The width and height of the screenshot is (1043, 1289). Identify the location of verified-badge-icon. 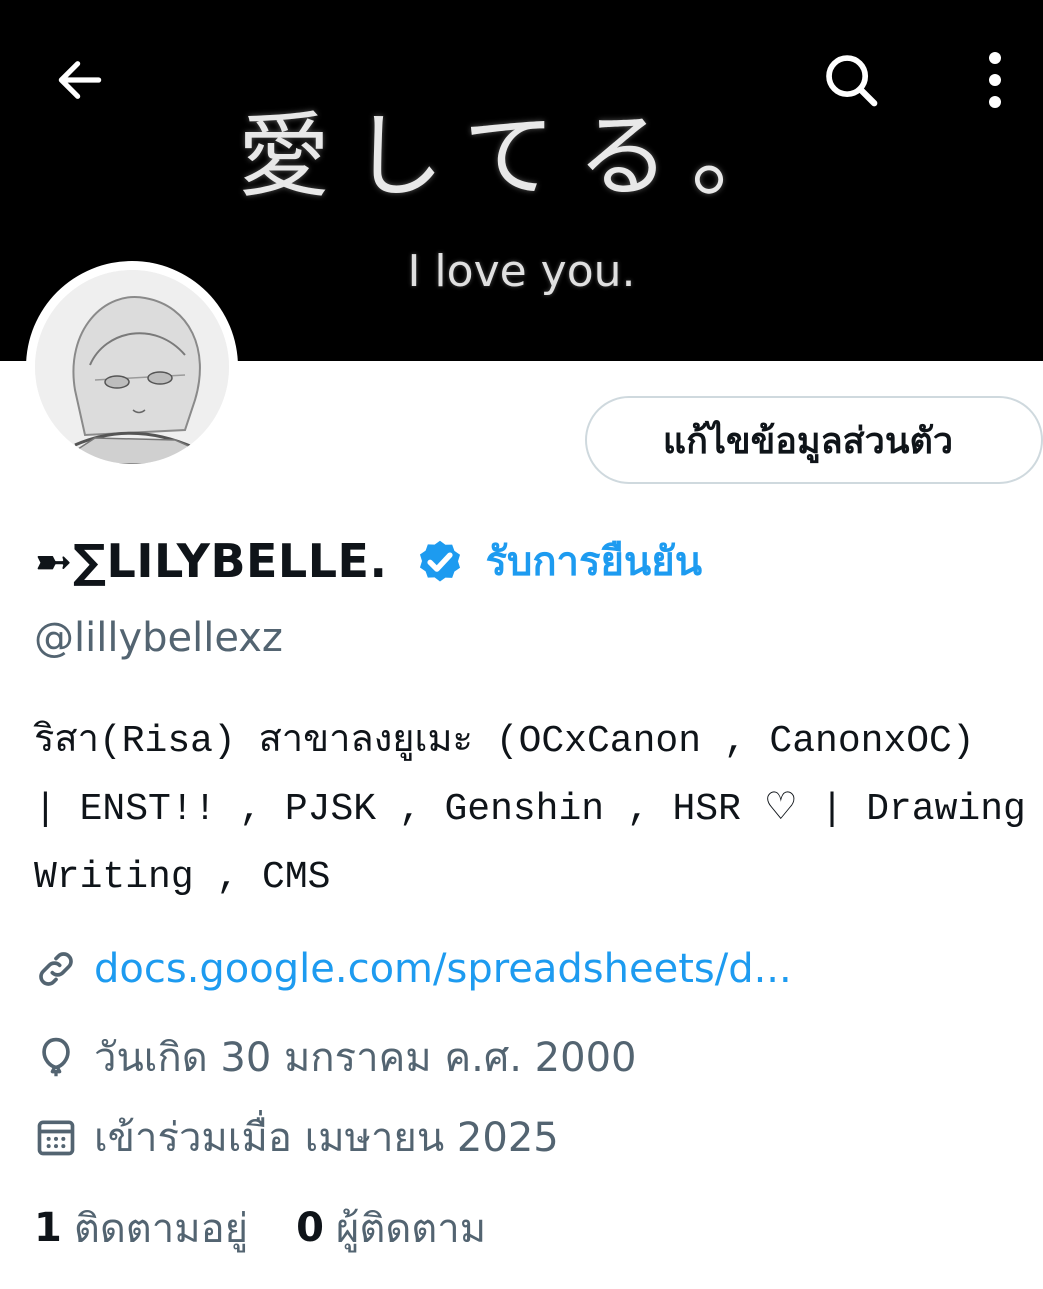
(440, 561).